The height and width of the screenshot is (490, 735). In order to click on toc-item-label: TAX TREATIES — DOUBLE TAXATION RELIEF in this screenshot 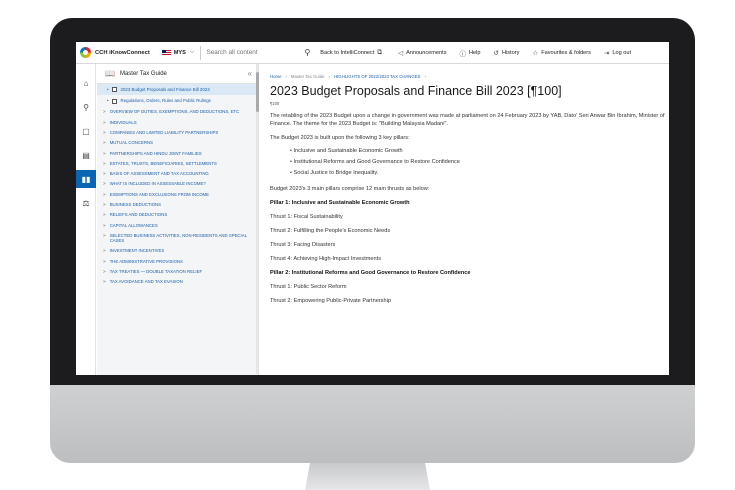, I will do `click(156, 272)`.